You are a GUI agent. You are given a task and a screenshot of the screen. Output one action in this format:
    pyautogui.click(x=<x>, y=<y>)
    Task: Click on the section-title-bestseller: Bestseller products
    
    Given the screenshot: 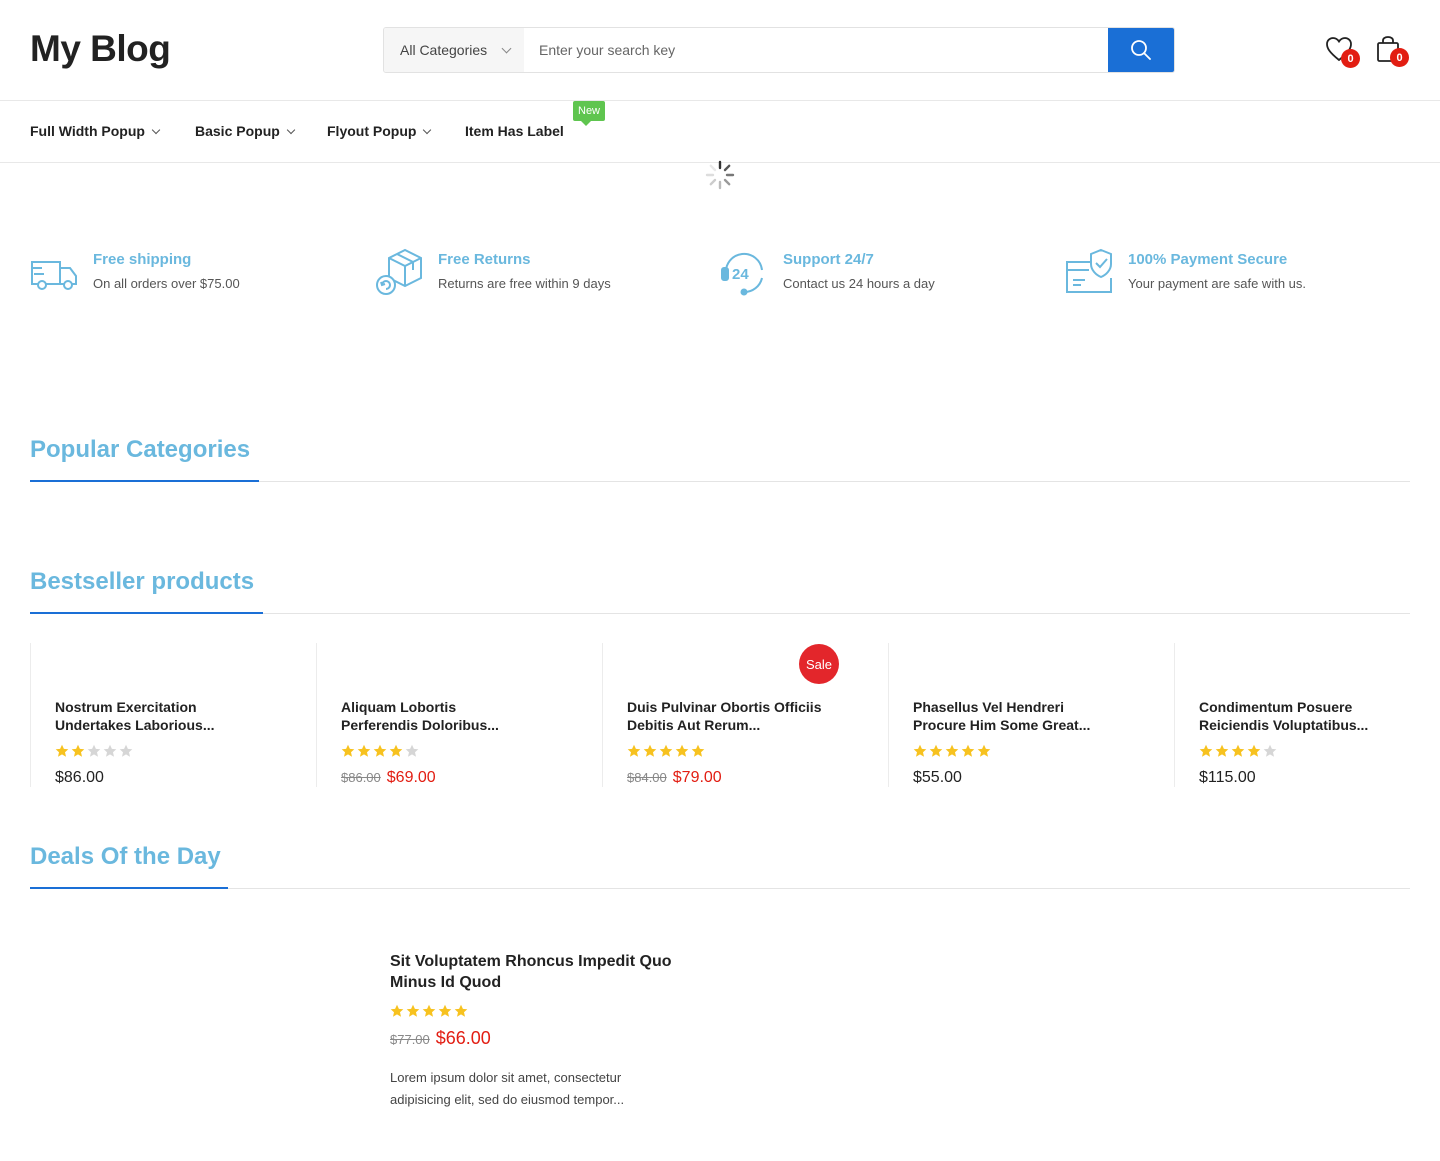 What is the action you would take?
    pyautogui.click(x=142, y=581)
    